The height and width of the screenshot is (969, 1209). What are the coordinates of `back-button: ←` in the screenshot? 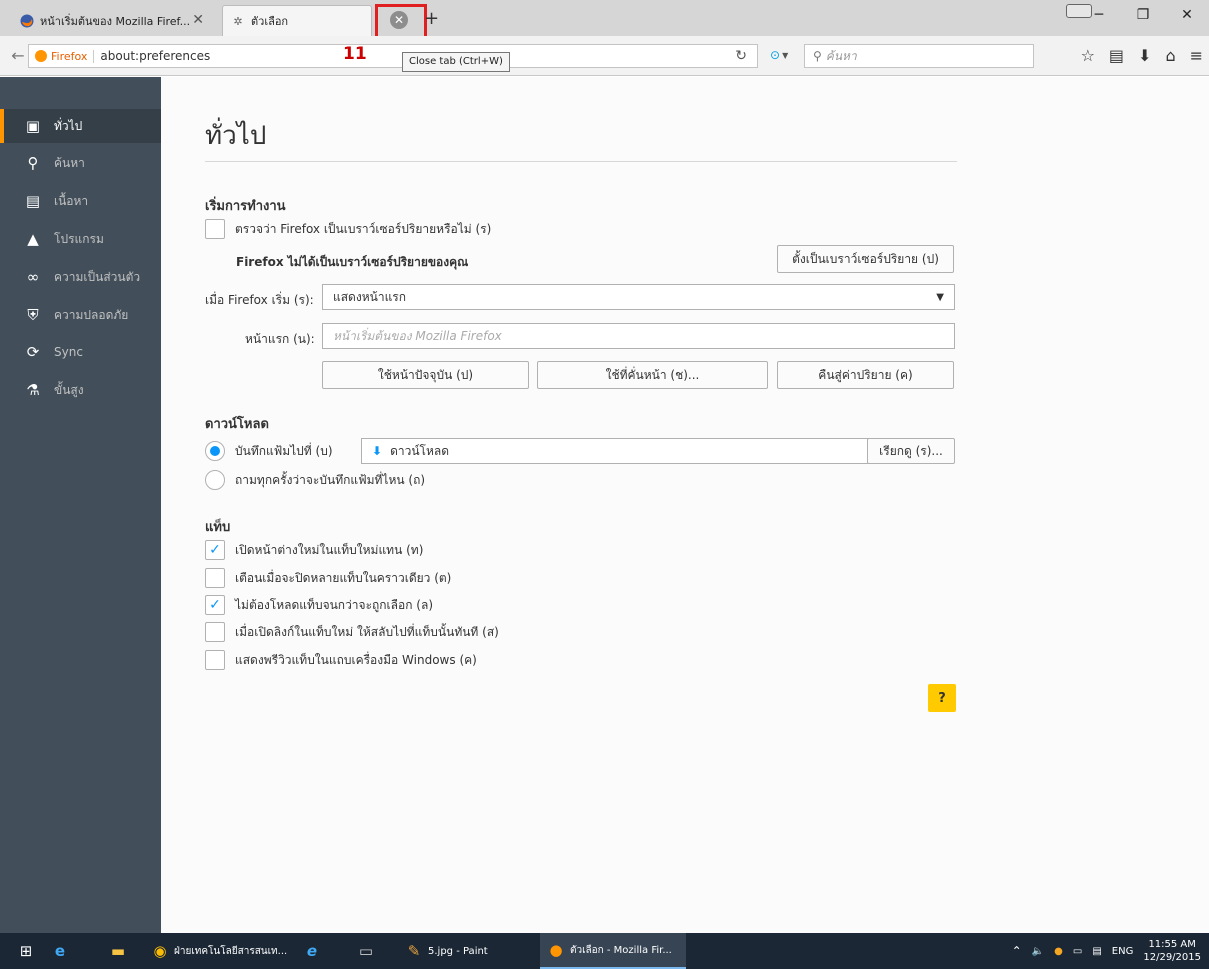 It's located at (18, 56).